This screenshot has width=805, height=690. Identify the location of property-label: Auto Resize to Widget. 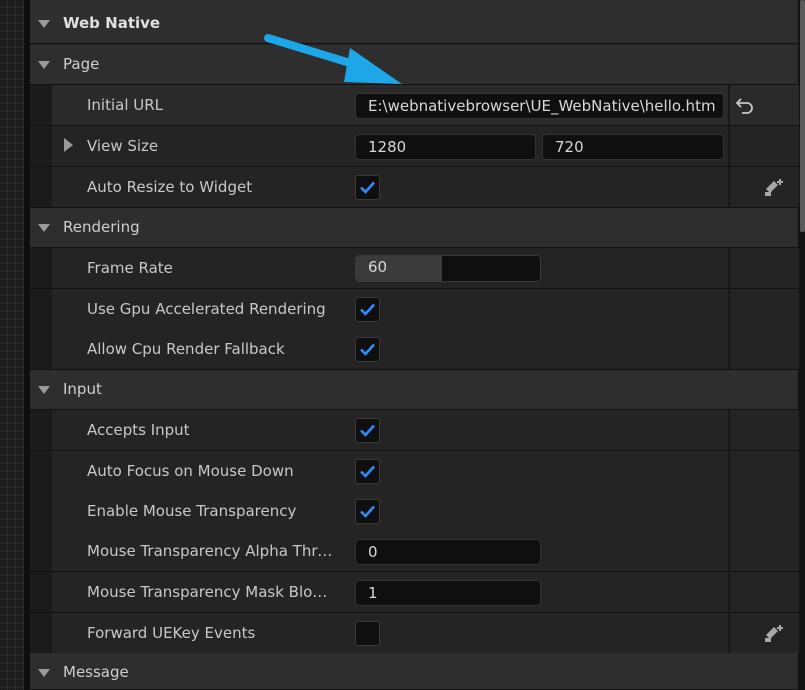
(170, 187).